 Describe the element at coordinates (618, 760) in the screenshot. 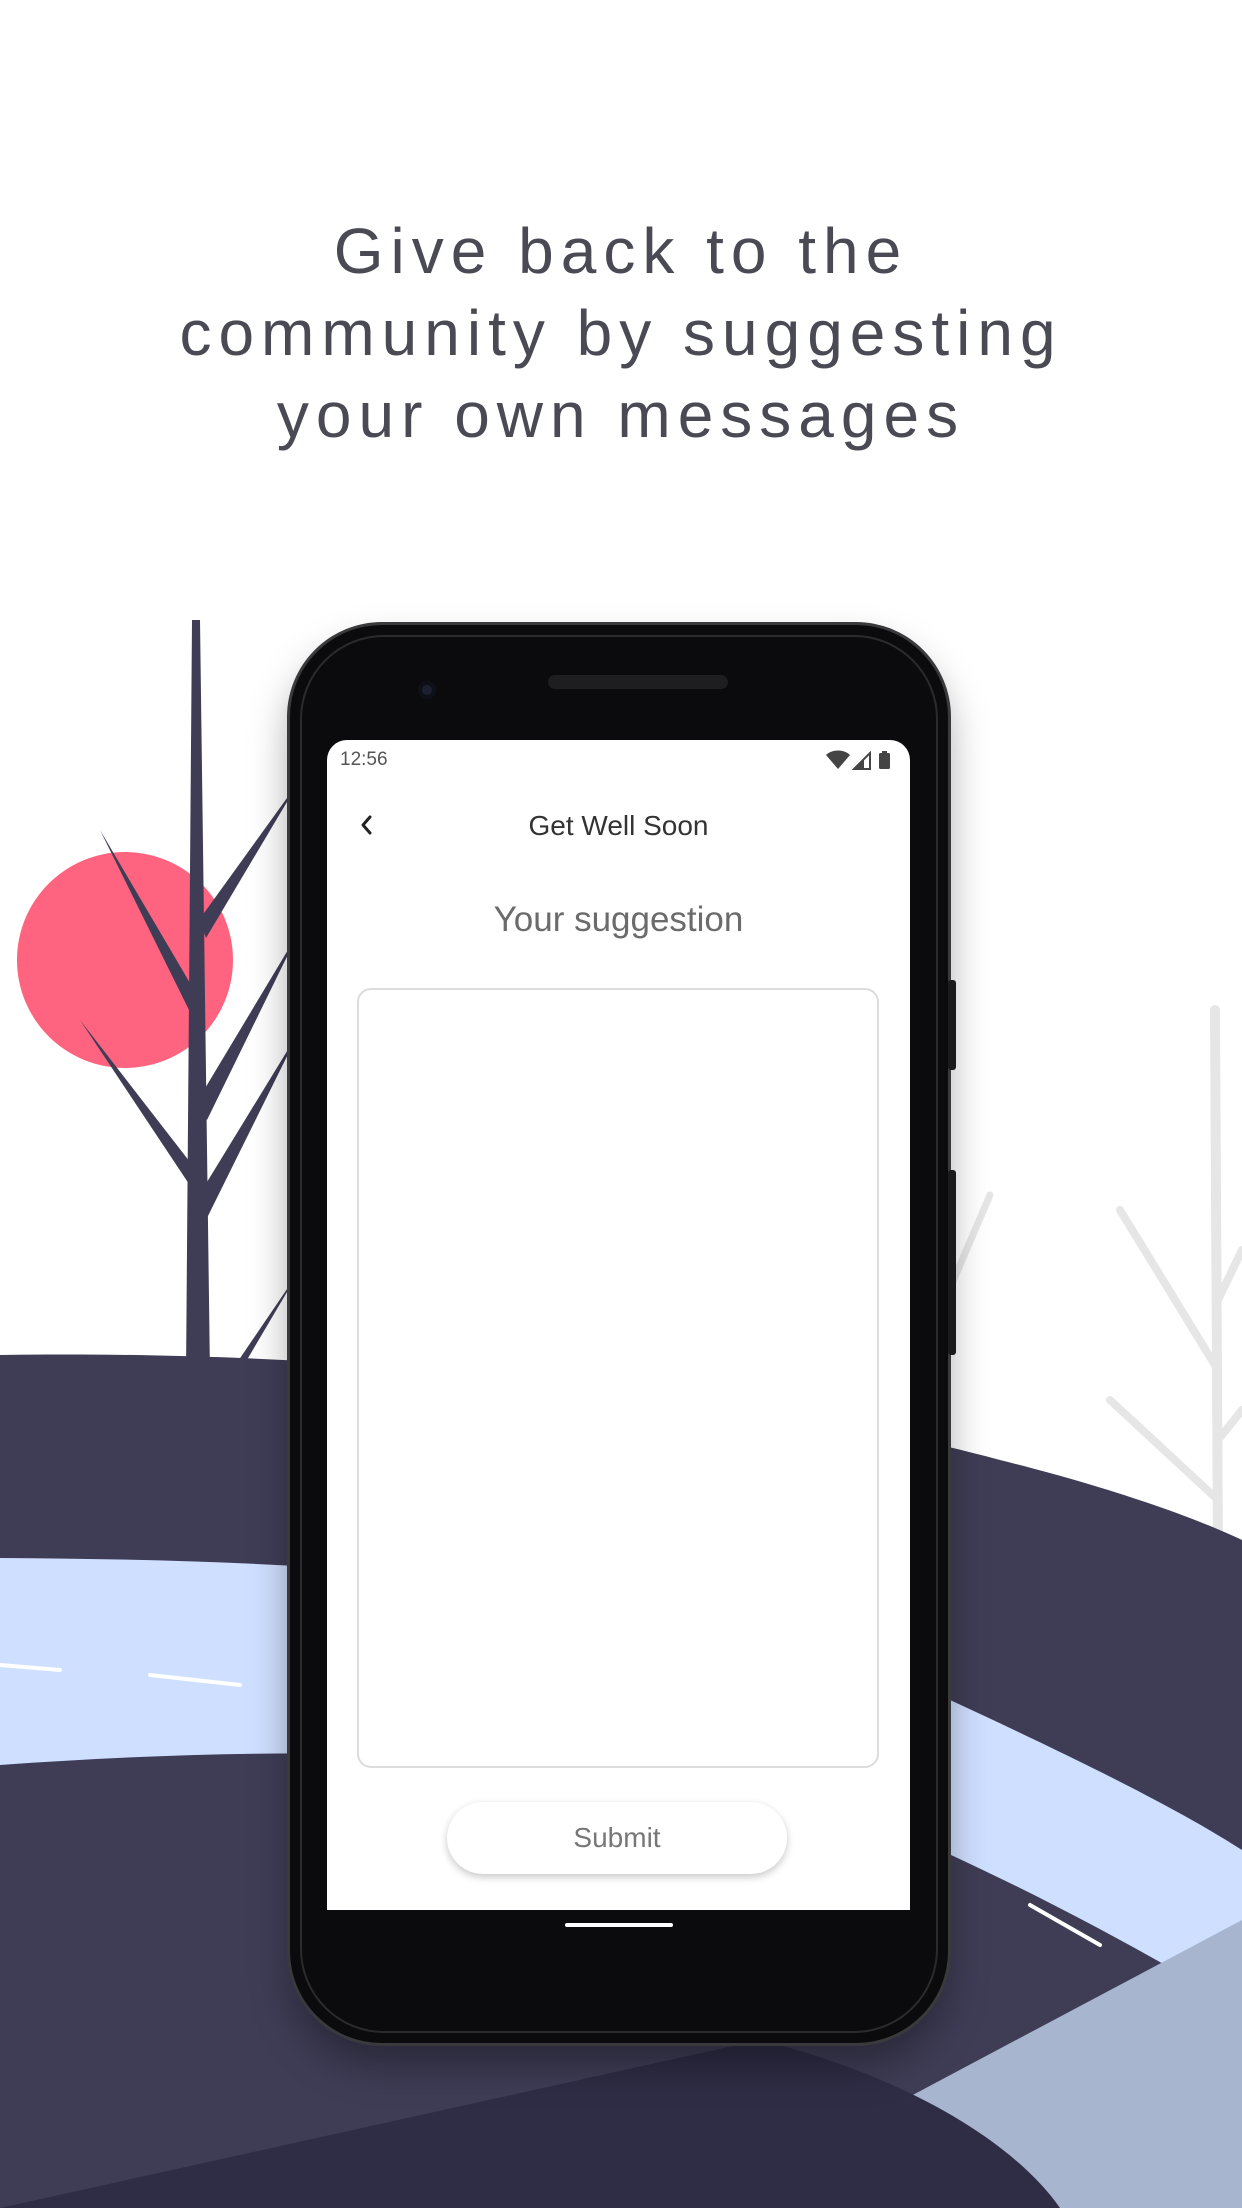

I see `status-bar: 12:56` at that location.